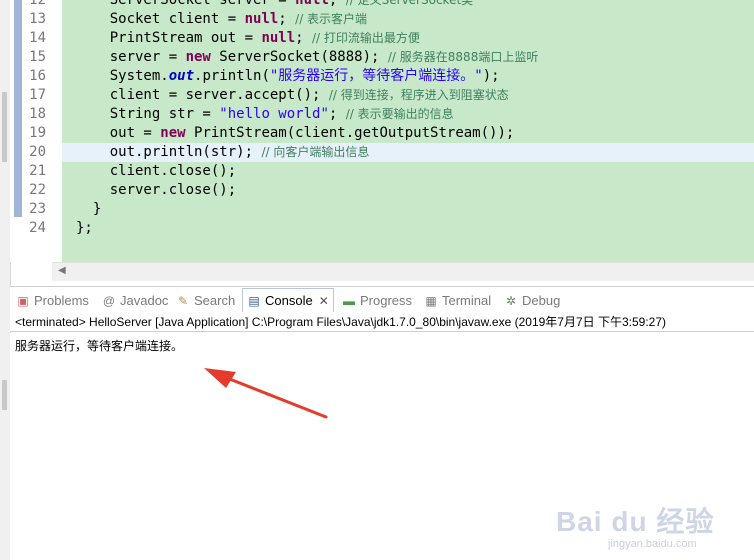 The height and width of the screenshot is (560, 754). I want to click on watermark-logo: Bai du 经验, so click(635, 521).